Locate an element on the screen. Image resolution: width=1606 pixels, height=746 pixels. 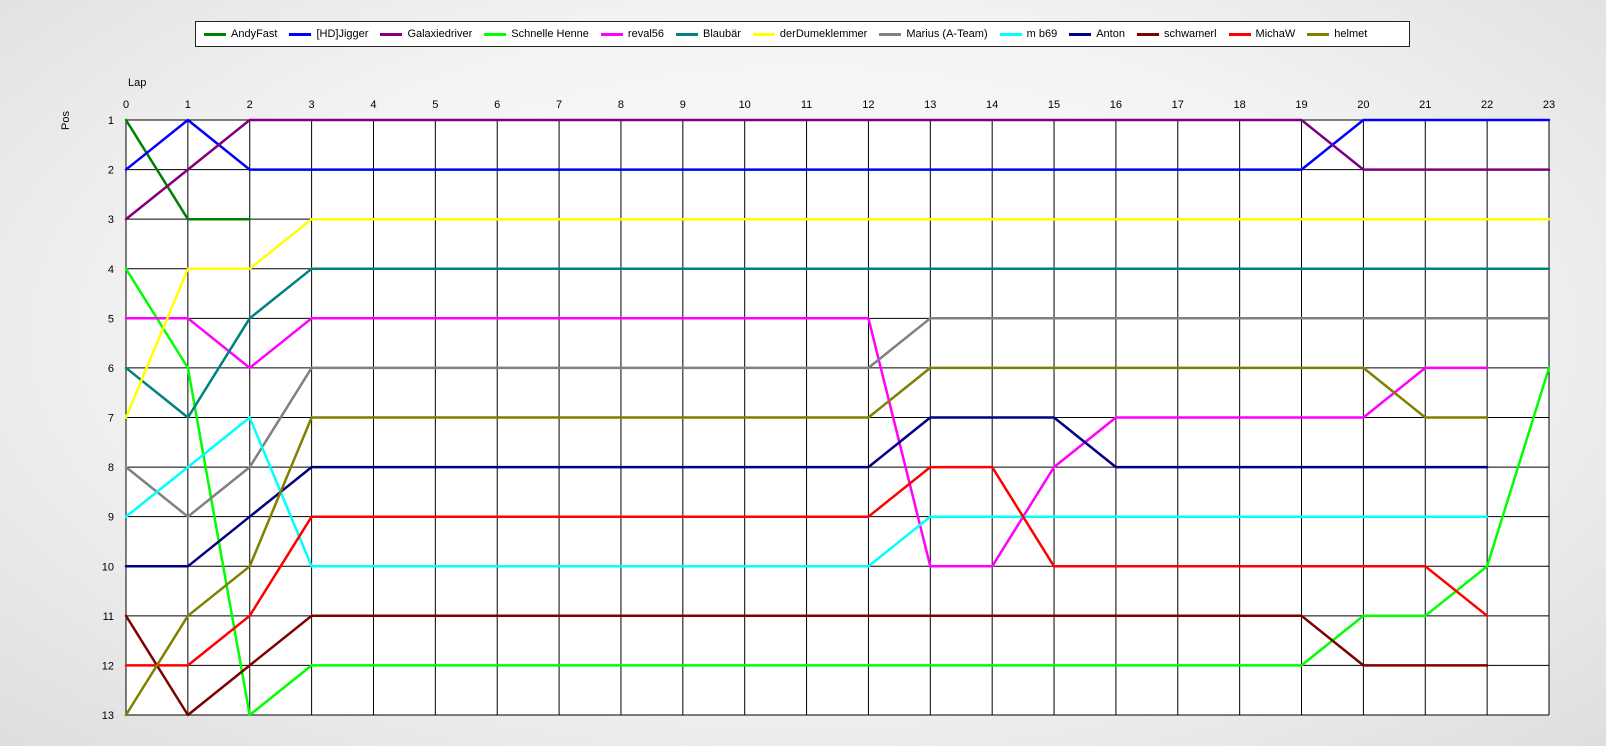
x-tick-label: 5 is located at coordinates (435, 105).